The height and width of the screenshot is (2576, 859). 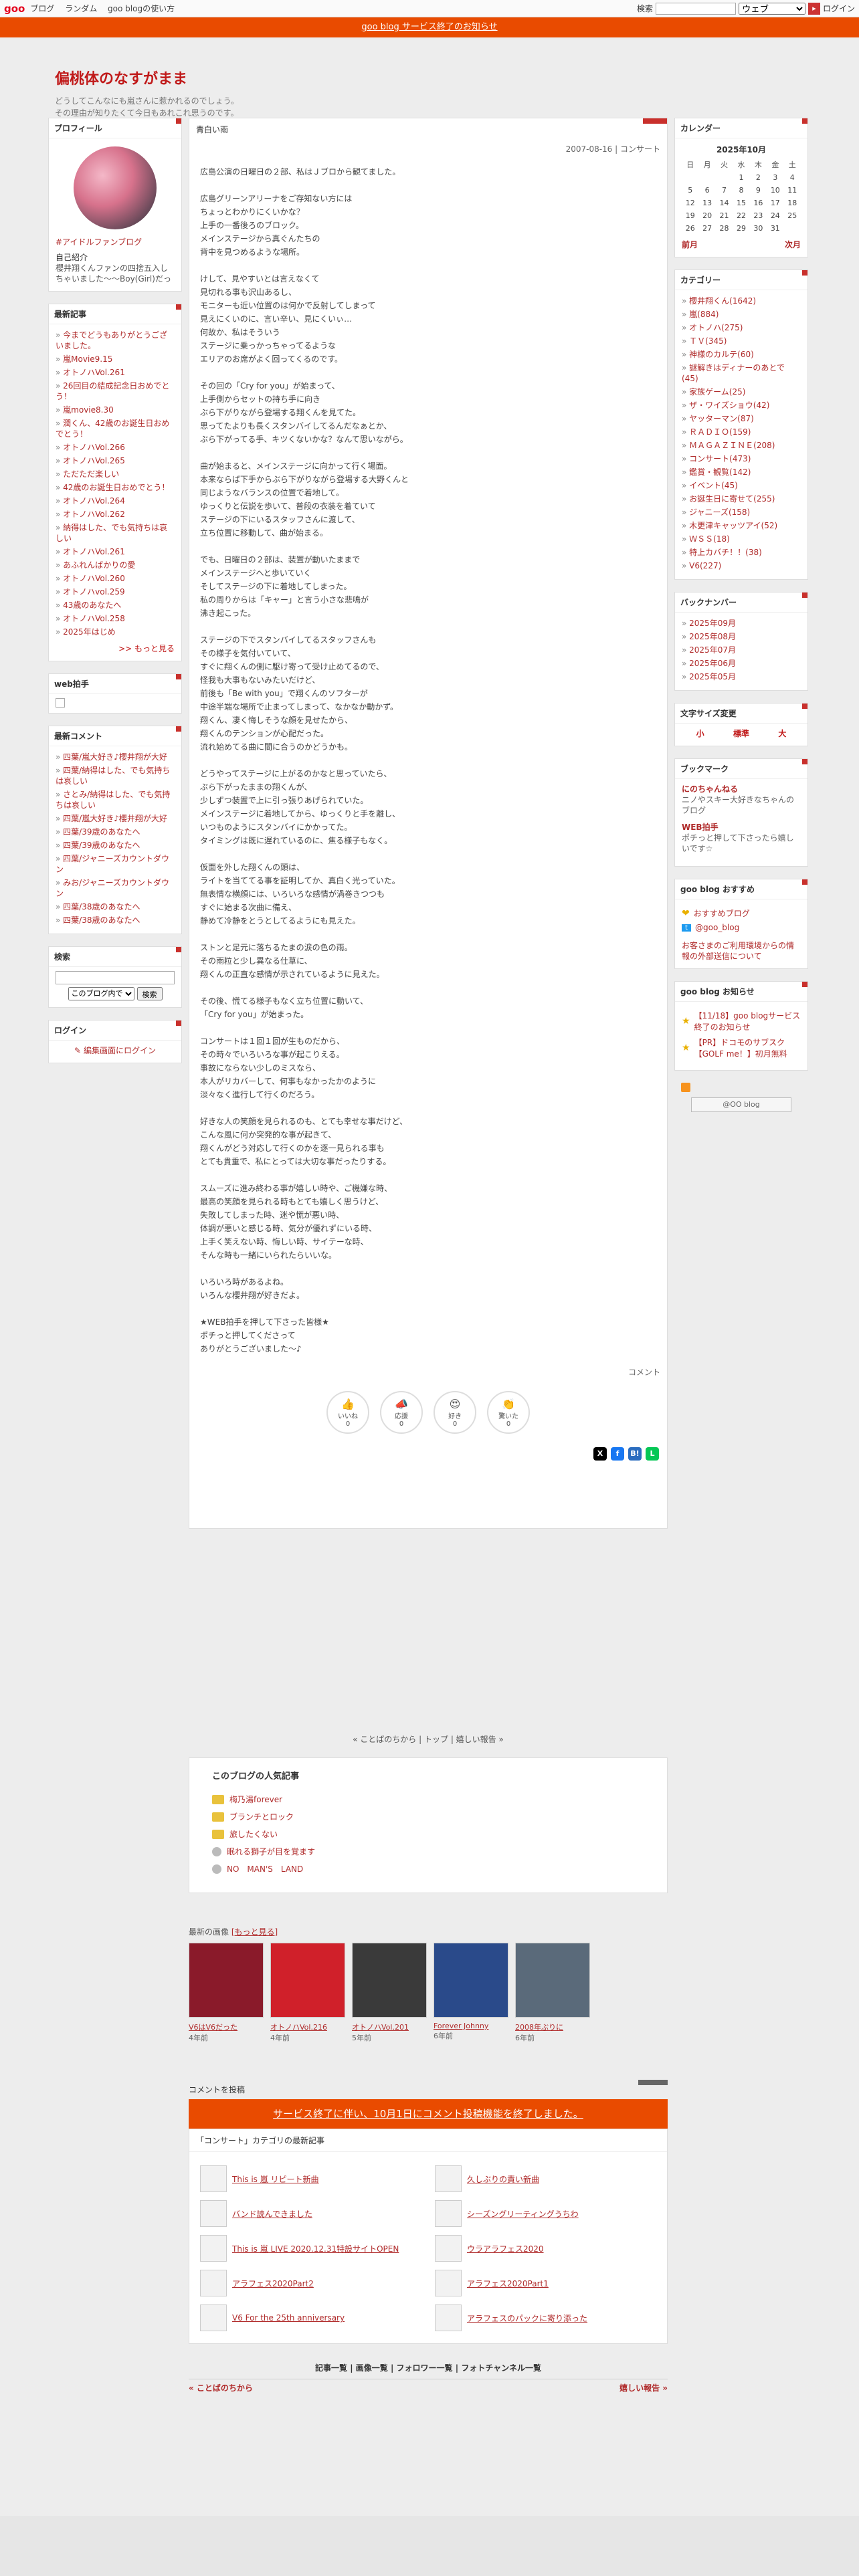 I want to click on calendar-day: 27, so click(x=706, y=228).